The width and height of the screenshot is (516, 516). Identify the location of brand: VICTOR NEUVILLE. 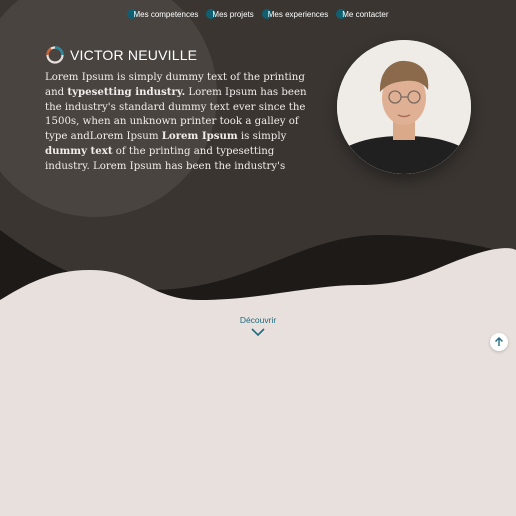
(121, 55).